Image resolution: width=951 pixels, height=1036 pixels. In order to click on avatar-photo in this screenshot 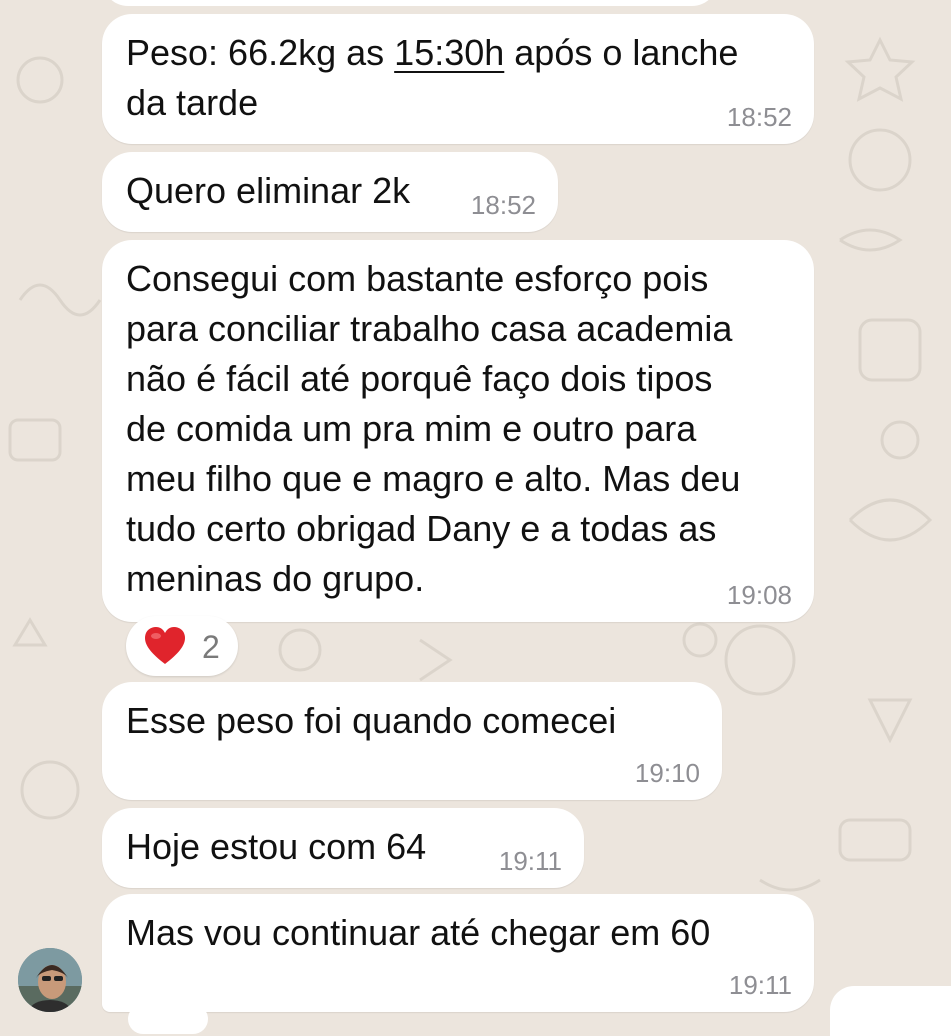, I will do `click(50, 980)`.